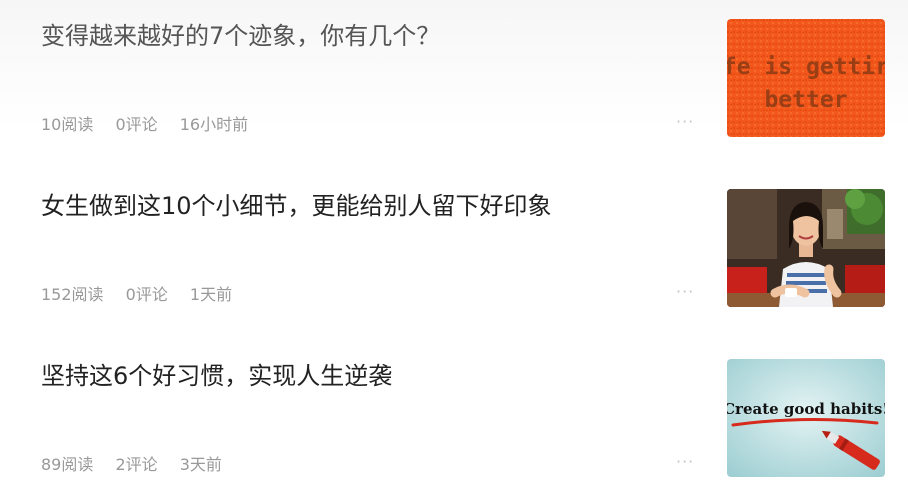 This screenshot has width=908, height=501. I want to click on read-count: 10阅读, so click(67, 124).